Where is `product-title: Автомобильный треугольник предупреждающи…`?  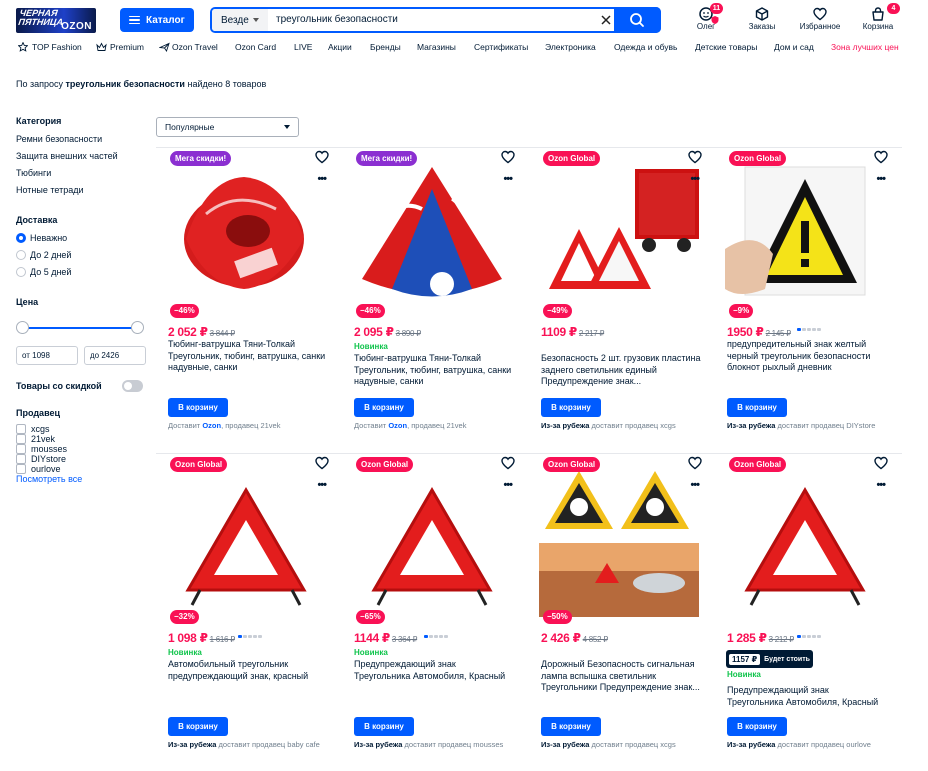
product-title: Автомобильный треугольник предупреждающи… is located at coordinates (248, 670).